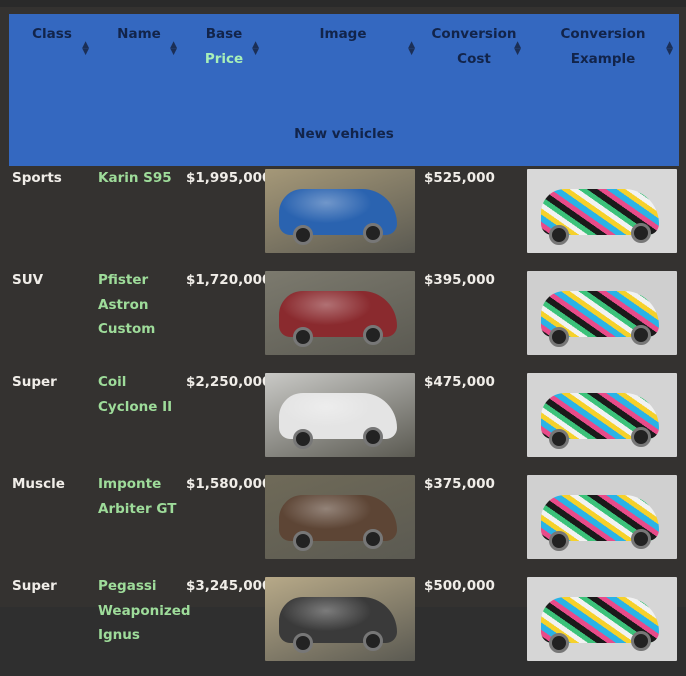 The height and width of the screenshot is (676, 686). What do you see at coordinates (28, 280) in the screenshot?
I see `vehicle-class: SUV` at bounding box center [28, 280].